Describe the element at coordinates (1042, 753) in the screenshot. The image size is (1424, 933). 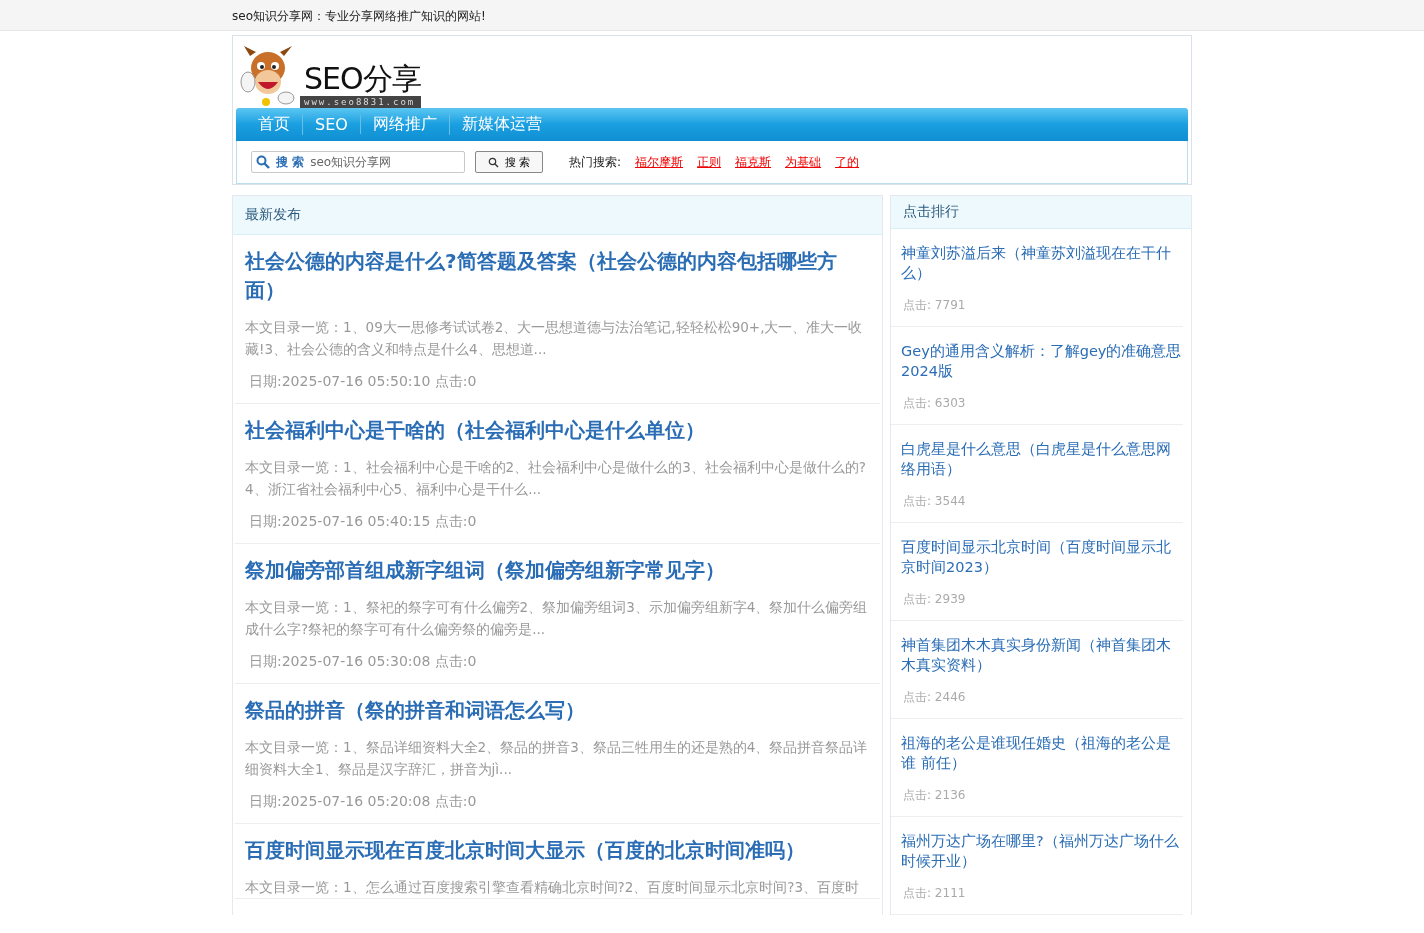
I see `ranking-title-link: 祖海的老公是谁现任婚史（祖海的老公是谁 前任）` at that location.